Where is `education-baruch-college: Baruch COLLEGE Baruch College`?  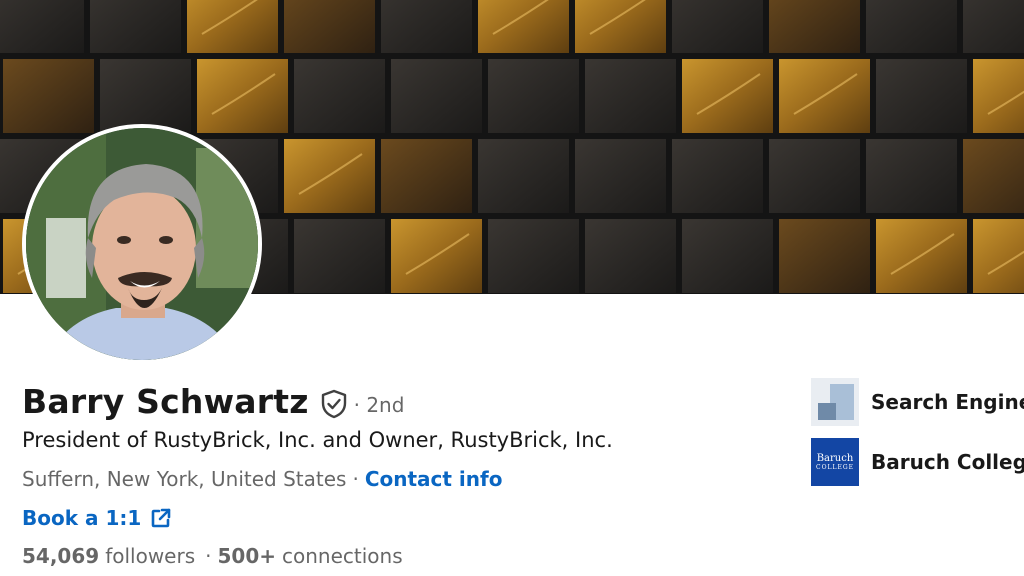
education-baruch-college: Baruch COLLEGE Baruch College is located at coordinates (917, 462).